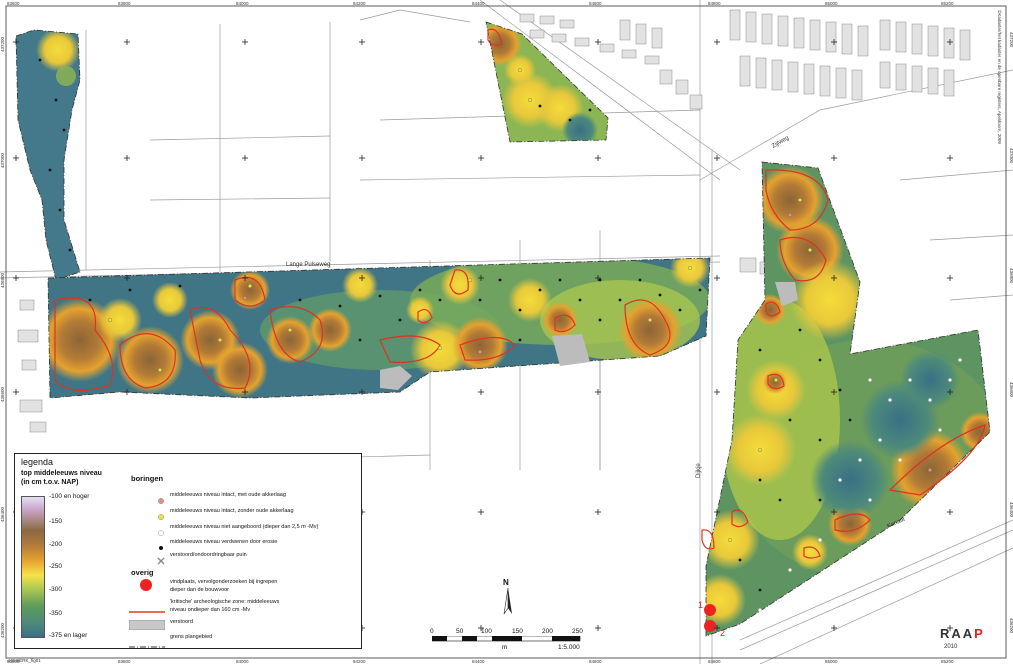  Describe the element at coordinates (181, 622) in the screenshot. I see `overig-legend-item: verstoord` at that location.